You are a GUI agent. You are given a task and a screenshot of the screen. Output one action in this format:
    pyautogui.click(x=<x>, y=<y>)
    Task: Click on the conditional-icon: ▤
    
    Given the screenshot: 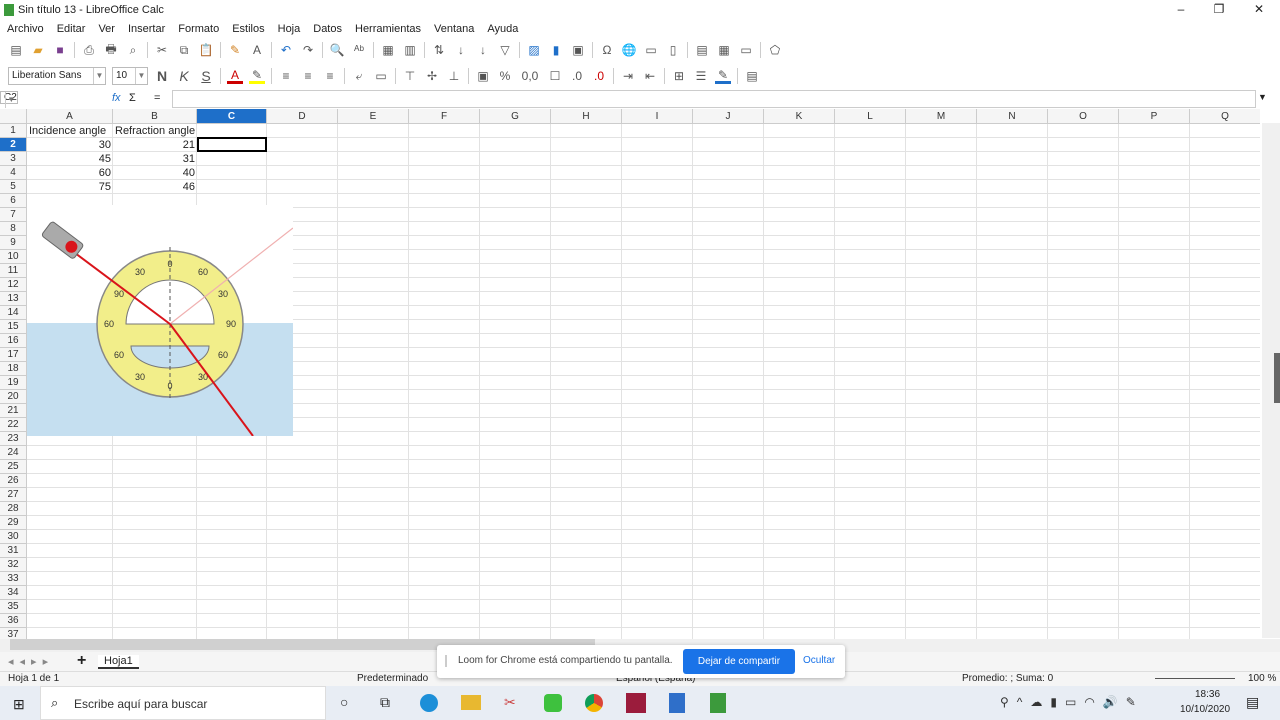 What is the action you would take?
    pyautogui.click(x=752, y=76)
    